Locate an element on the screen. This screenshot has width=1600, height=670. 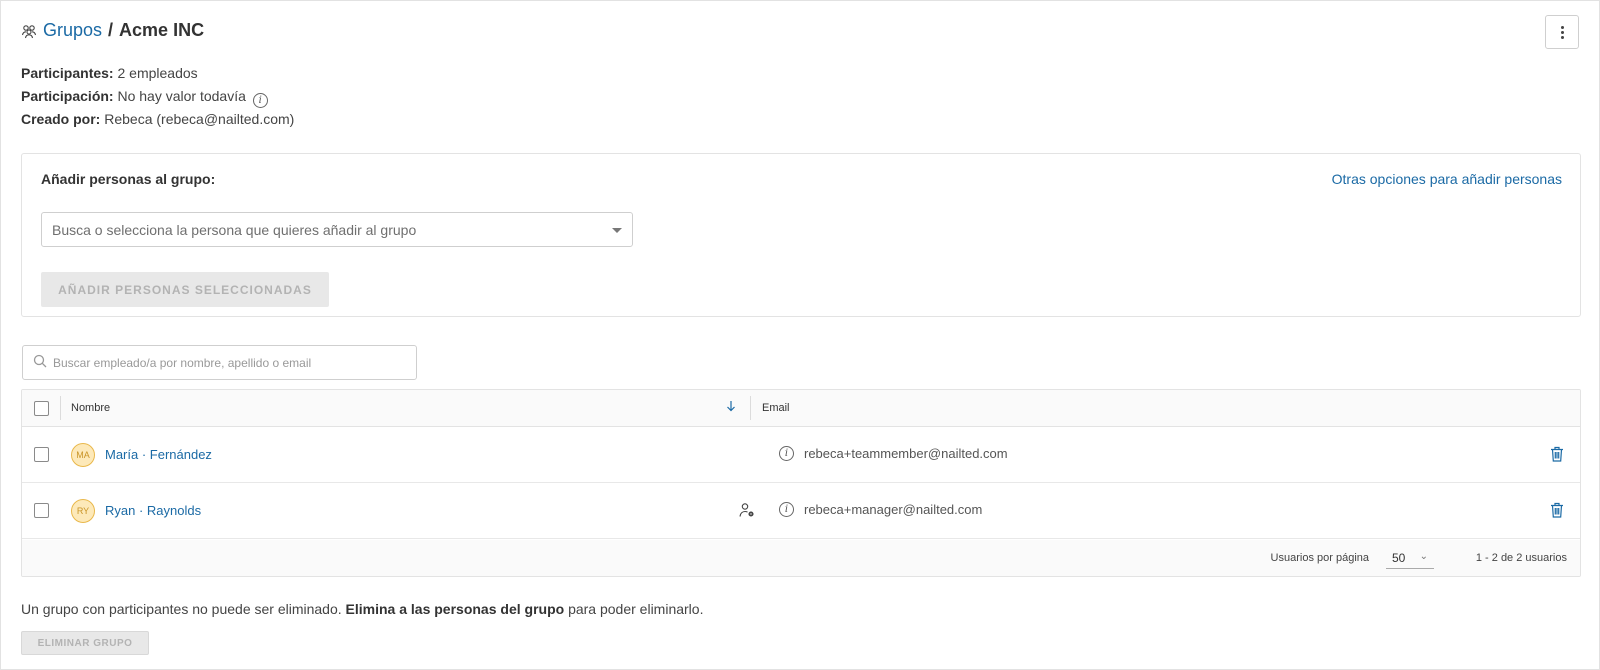
member-email: i rebeca+teammember@nailted.com is located at coordinates (893, 453).